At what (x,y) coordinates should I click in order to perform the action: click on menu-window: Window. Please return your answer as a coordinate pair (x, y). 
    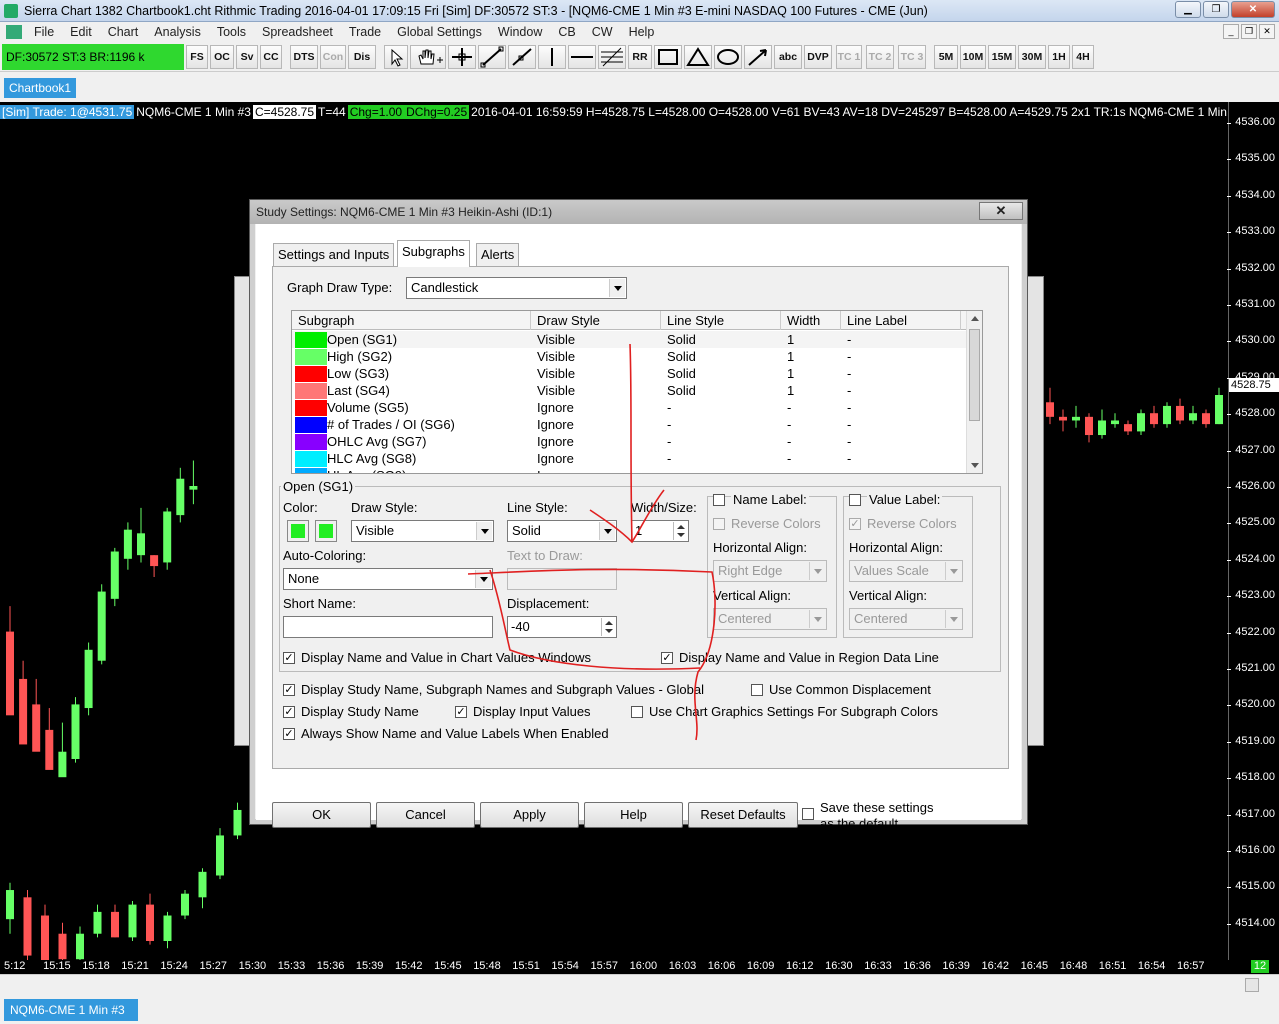
    Looking at the image, I should click on (520, 32).